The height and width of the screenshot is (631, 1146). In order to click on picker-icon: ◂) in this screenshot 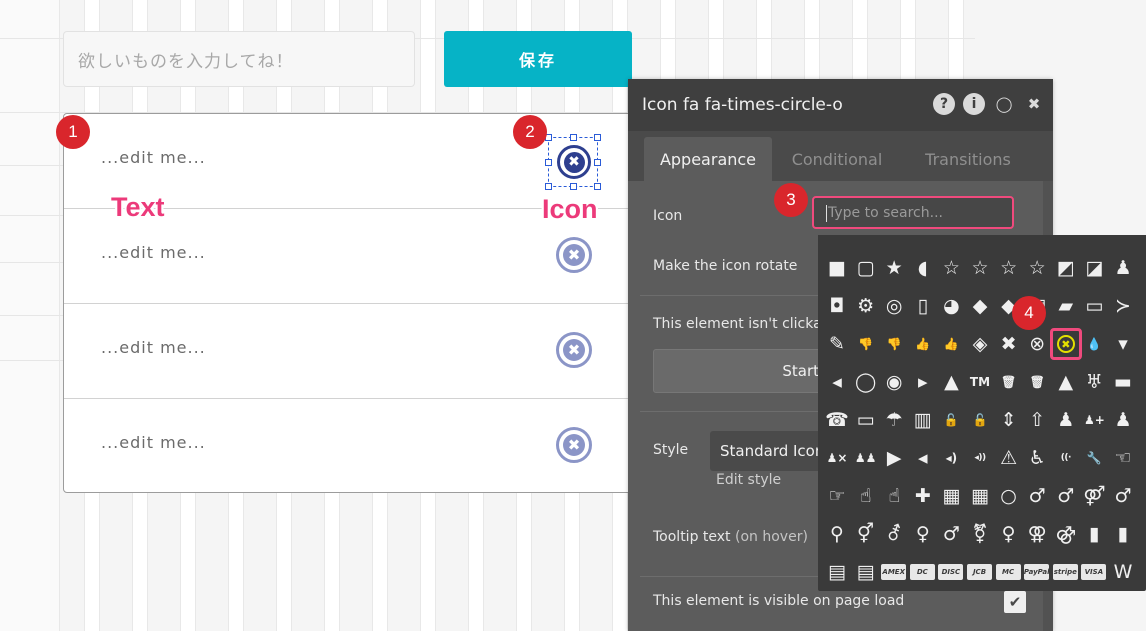, I will do `click(951, 458)`.